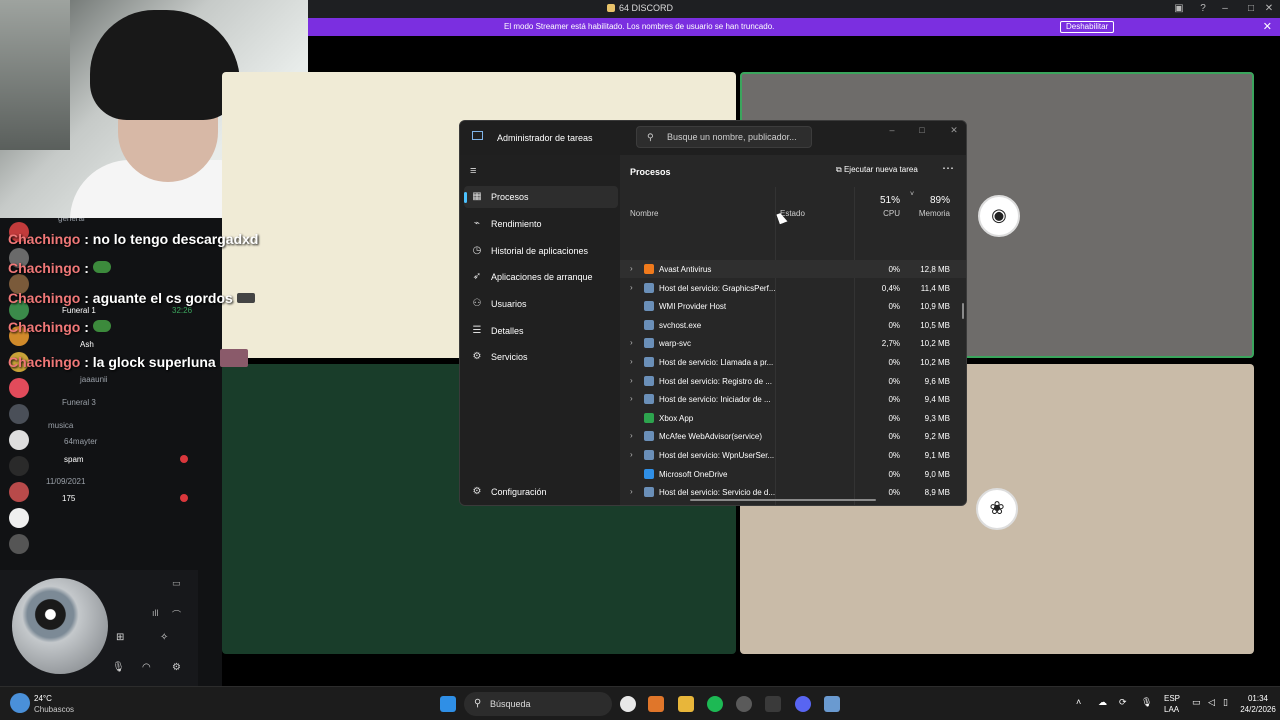  Describe the element at coordinates (963, 311) in the screenshot. I see `vertical-scrollbar` at that location.